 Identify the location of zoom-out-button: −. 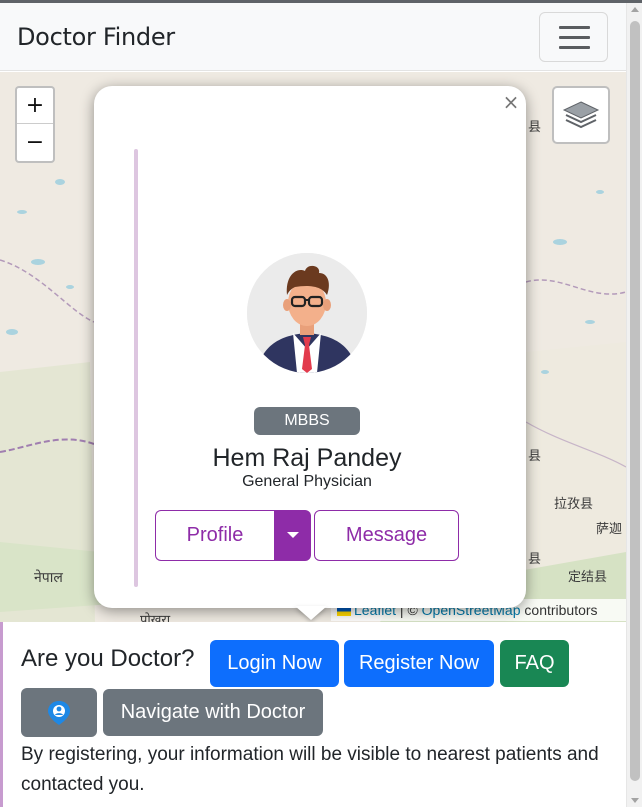
(35, 143).